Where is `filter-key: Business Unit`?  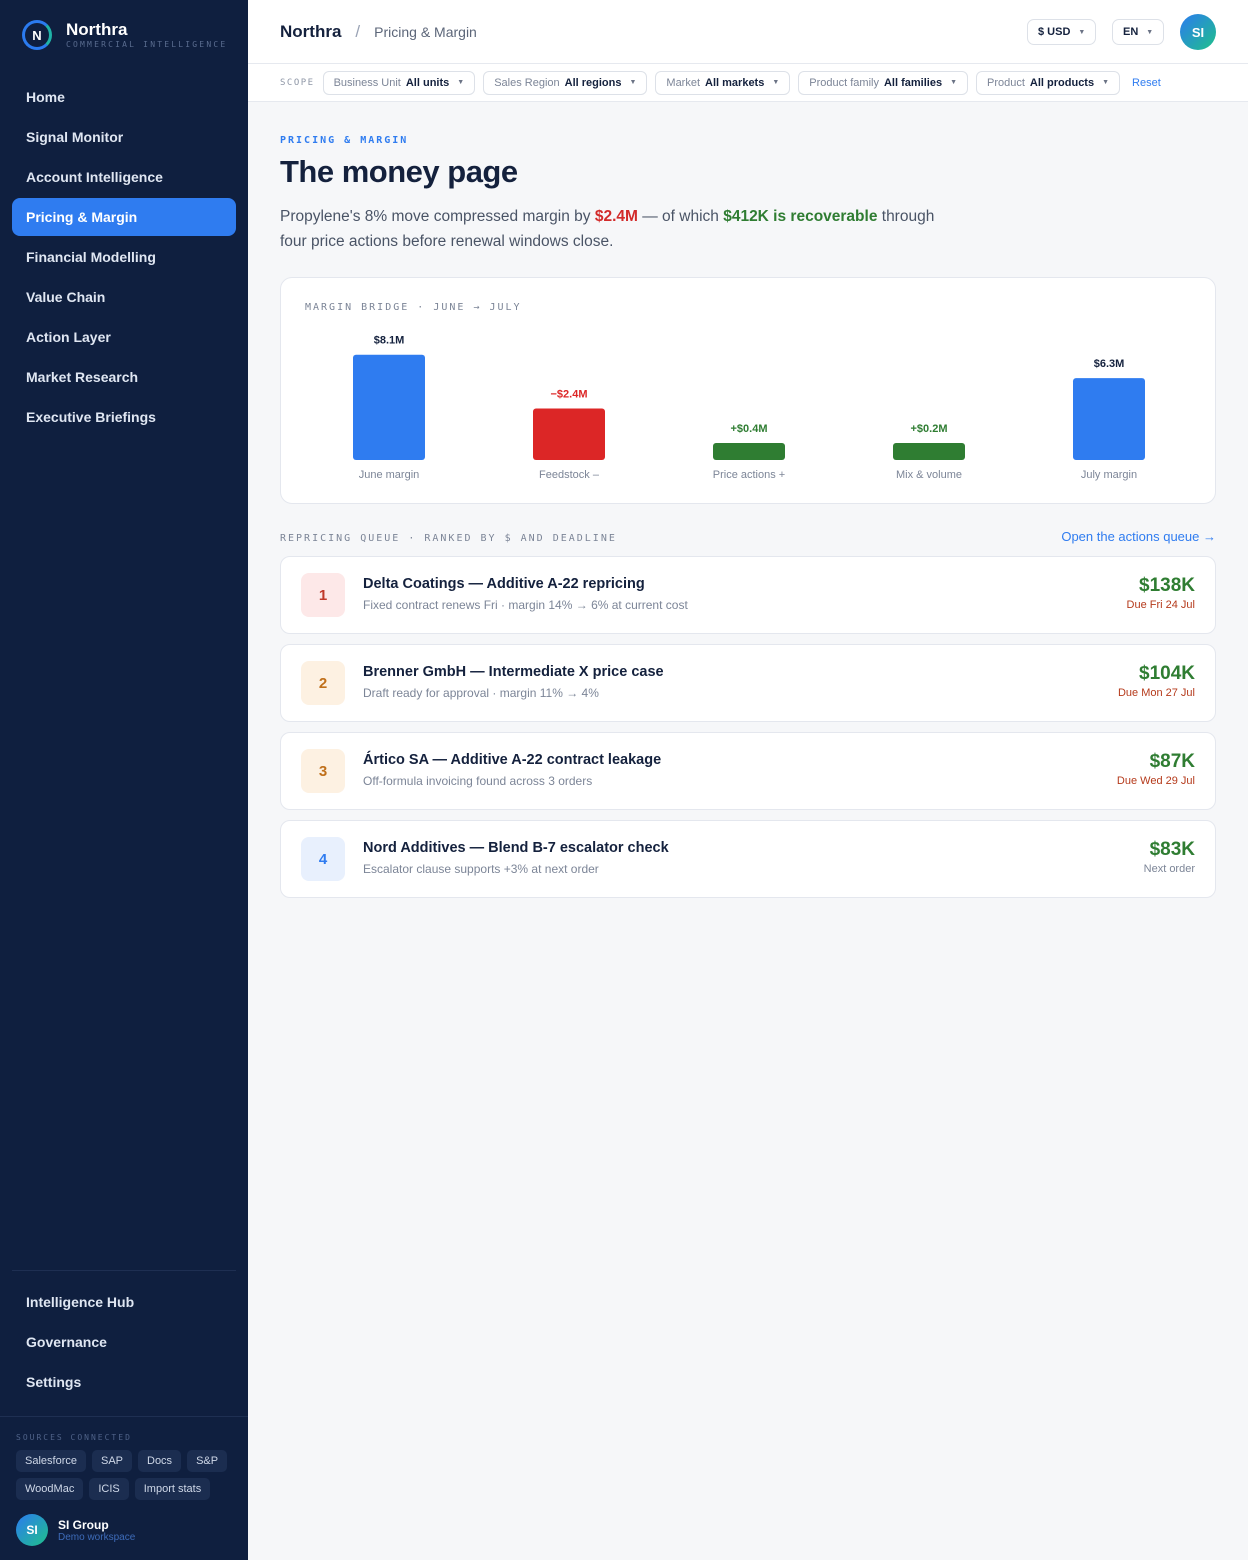 filter-key: Business Unit is located at coordinates (367, 82).